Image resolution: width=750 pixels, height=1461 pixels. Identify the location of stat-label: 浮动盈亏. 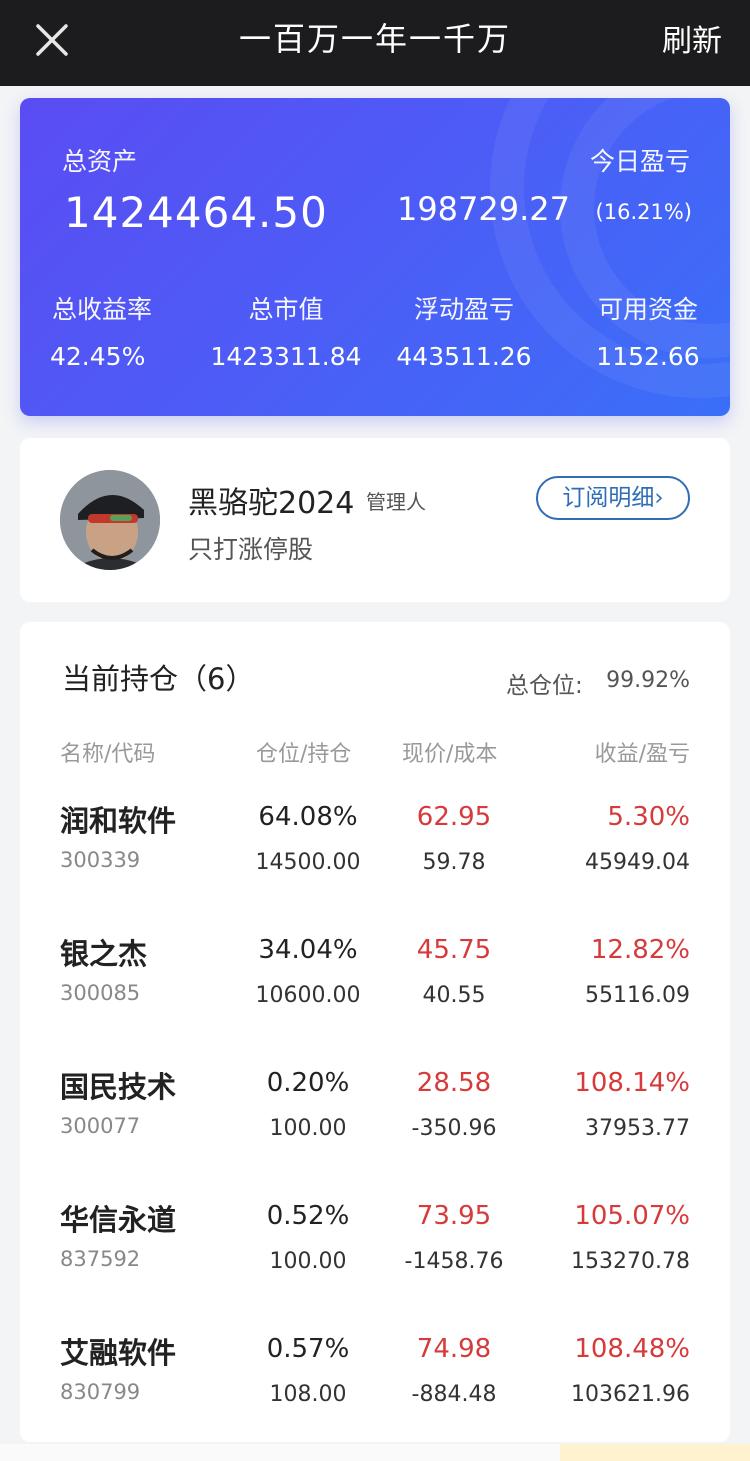
(463, 309).